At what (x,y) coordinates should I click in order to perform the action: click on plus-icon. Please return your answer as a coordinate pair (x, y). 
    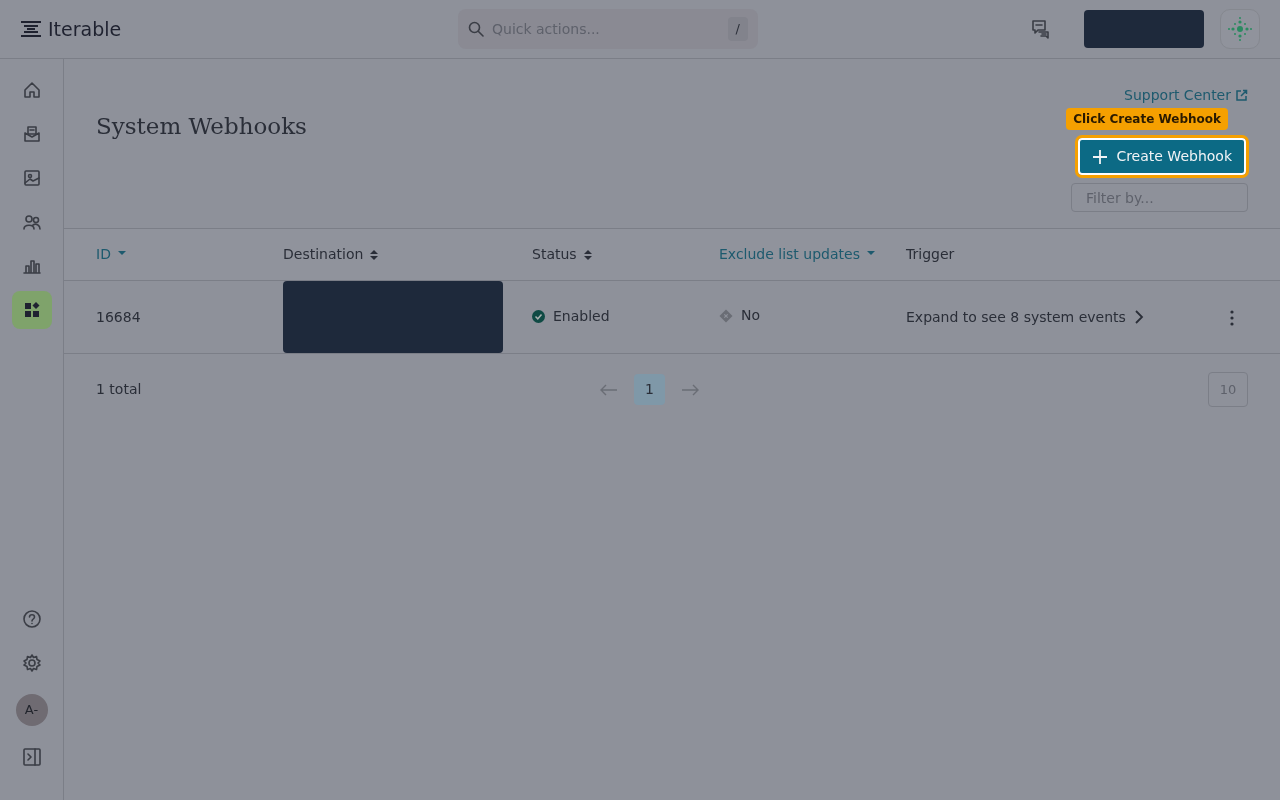
    Looking at the image, I should click on (1100, 156).